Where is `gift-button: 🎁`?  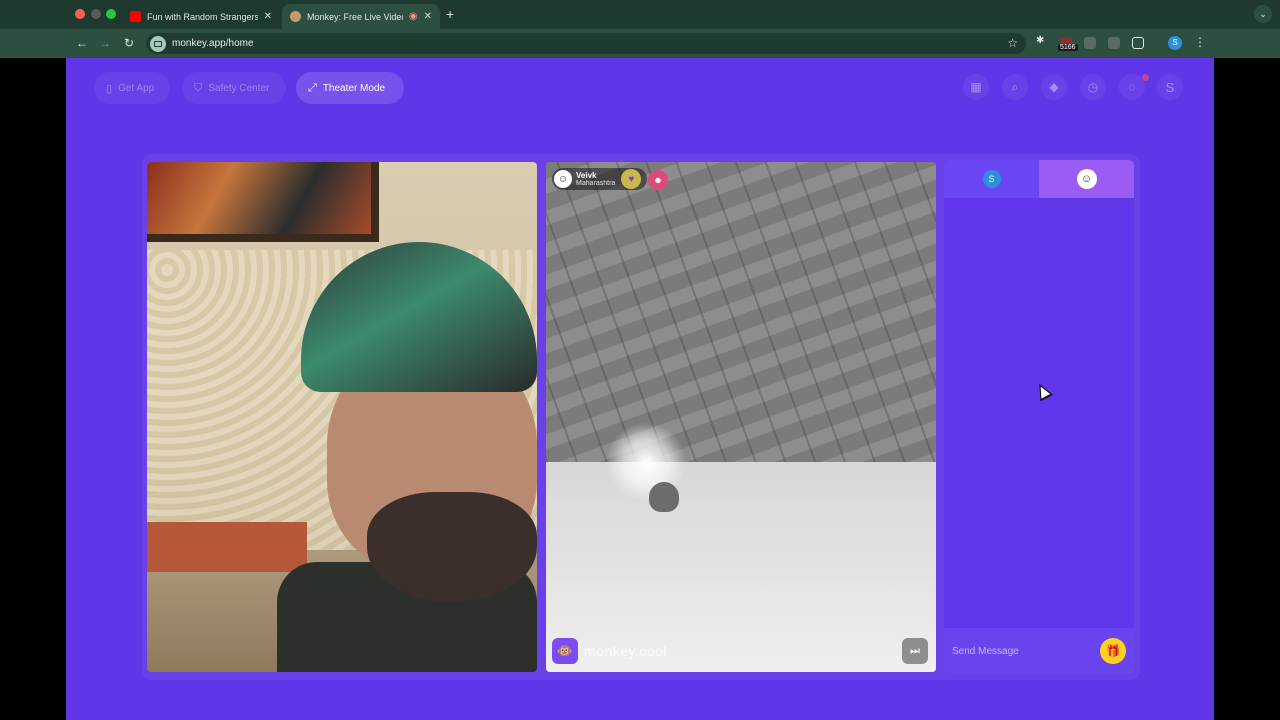
gift-button: 🎁 is located at coordinates (1113, 651).